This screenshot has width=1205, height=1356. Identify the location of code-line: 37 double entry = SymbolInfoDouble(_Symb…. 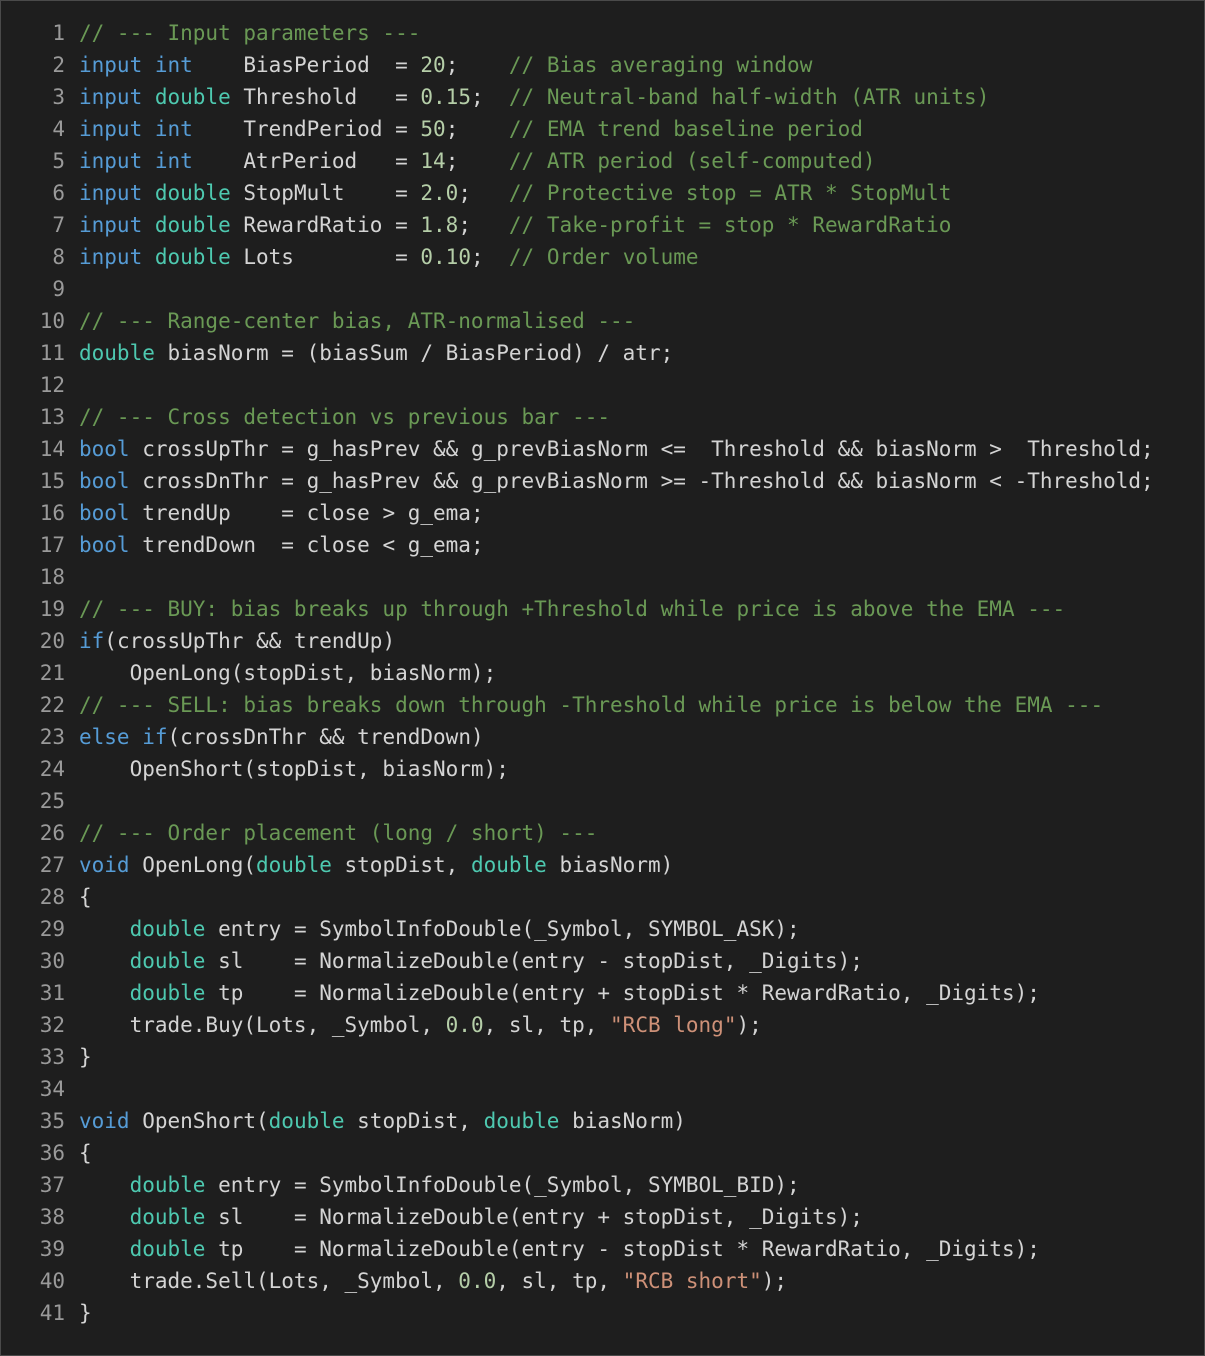
(602, 1185).